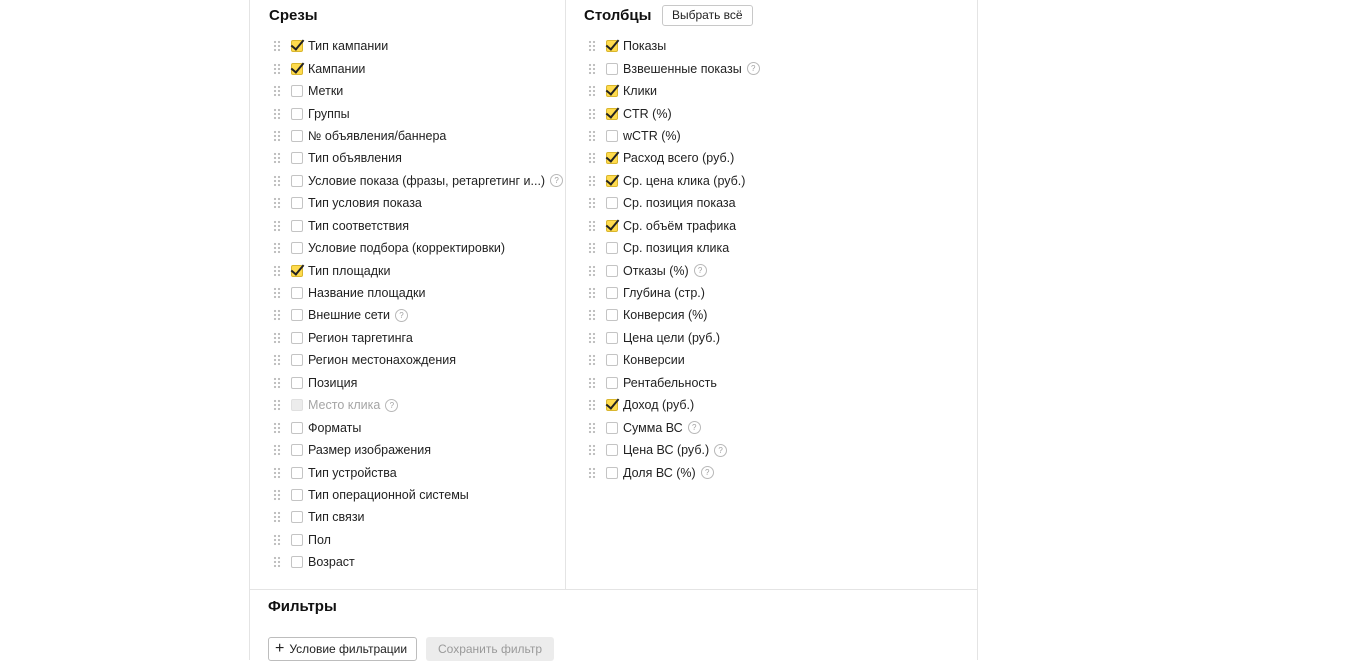 The width and height of the screenshot is (1345, 661). I want to click on list-item: Ср. позиция показа, so click(674, 203).